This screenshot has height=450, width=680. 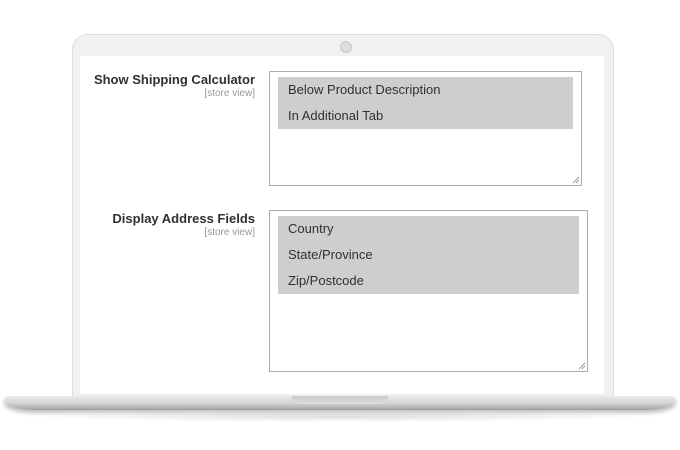 I want to click on option-country: Country, so click(x=428, y=229).